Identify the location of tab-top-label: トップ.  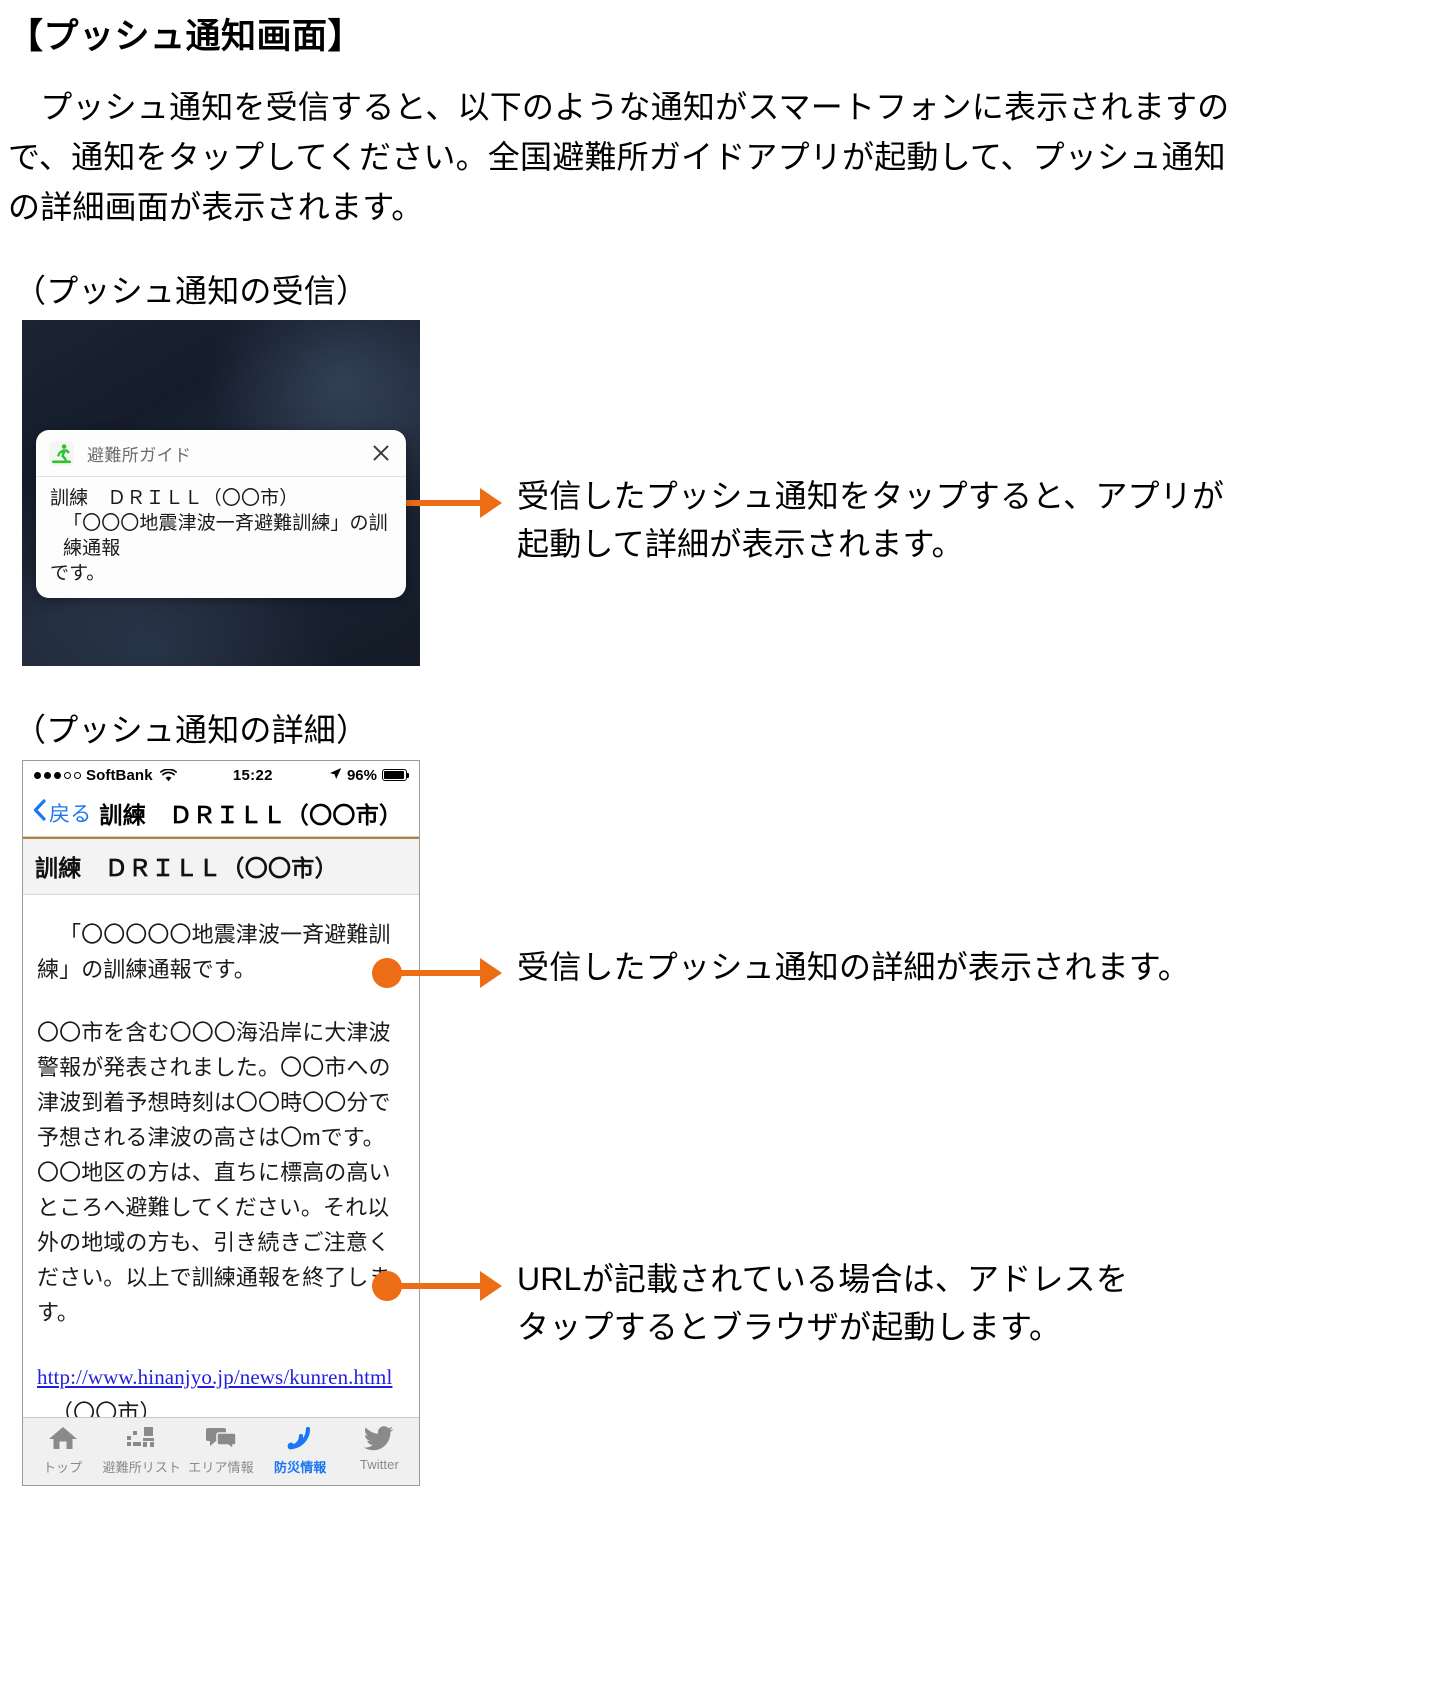
(62, 1467).